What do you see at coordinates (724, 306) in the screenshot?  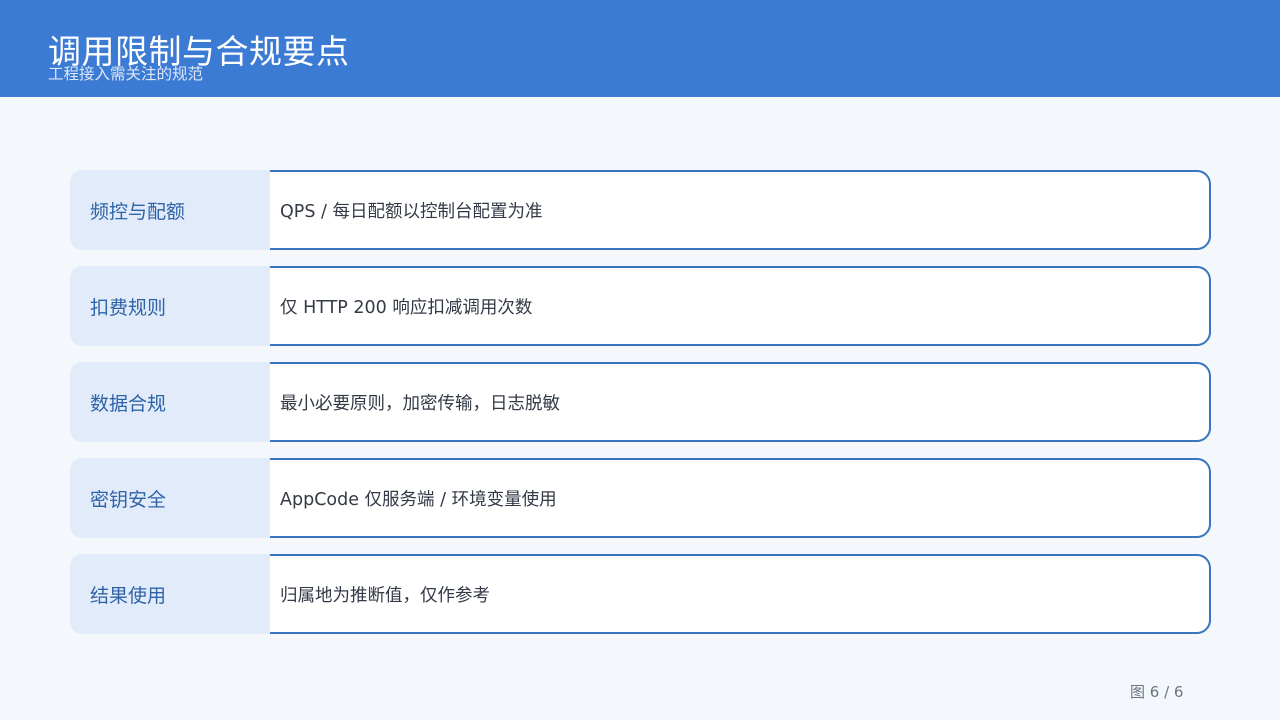 I see `rule-value: 仅 HTTP 200 响应扣减调用次数` at bounding box center [724, 306].